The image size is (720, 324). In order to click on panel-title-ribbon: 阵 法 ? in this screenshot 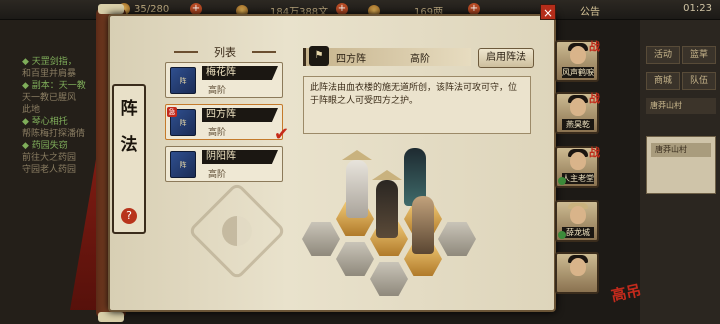, I will do `click(129, 159)`.